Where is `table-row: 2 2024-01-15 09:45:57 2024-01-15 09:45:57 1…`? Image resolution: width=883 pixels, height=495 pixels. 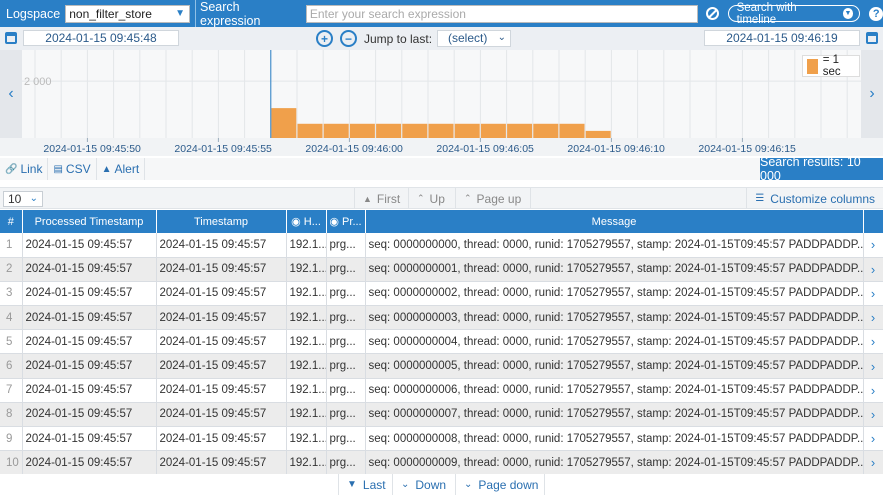 table-row: 2 2024-01-15 09:45:57 2024-01-15 09:45:57 1… is located at coordinates (441, 269).